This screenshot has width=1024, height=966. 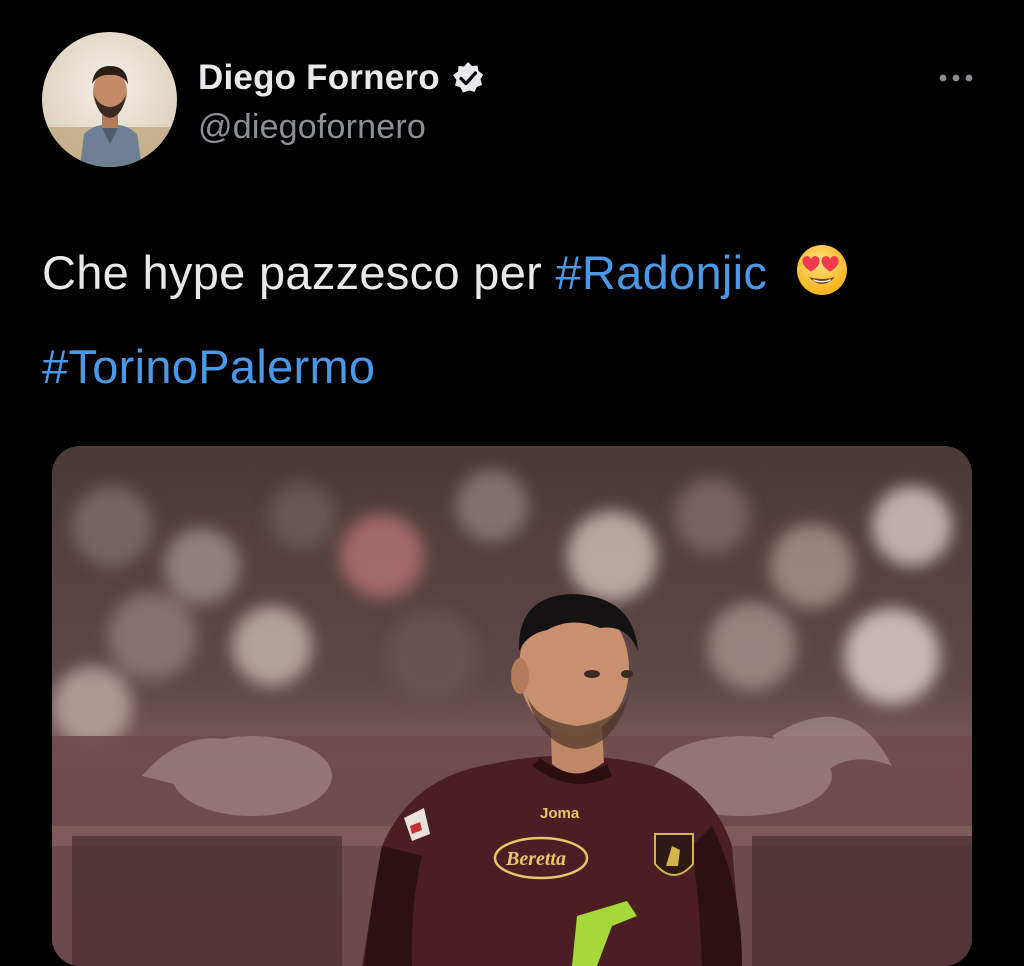 I want to click on hashtag-torinopalermo: #TorinoPalermo, so click(x=208, y=366).